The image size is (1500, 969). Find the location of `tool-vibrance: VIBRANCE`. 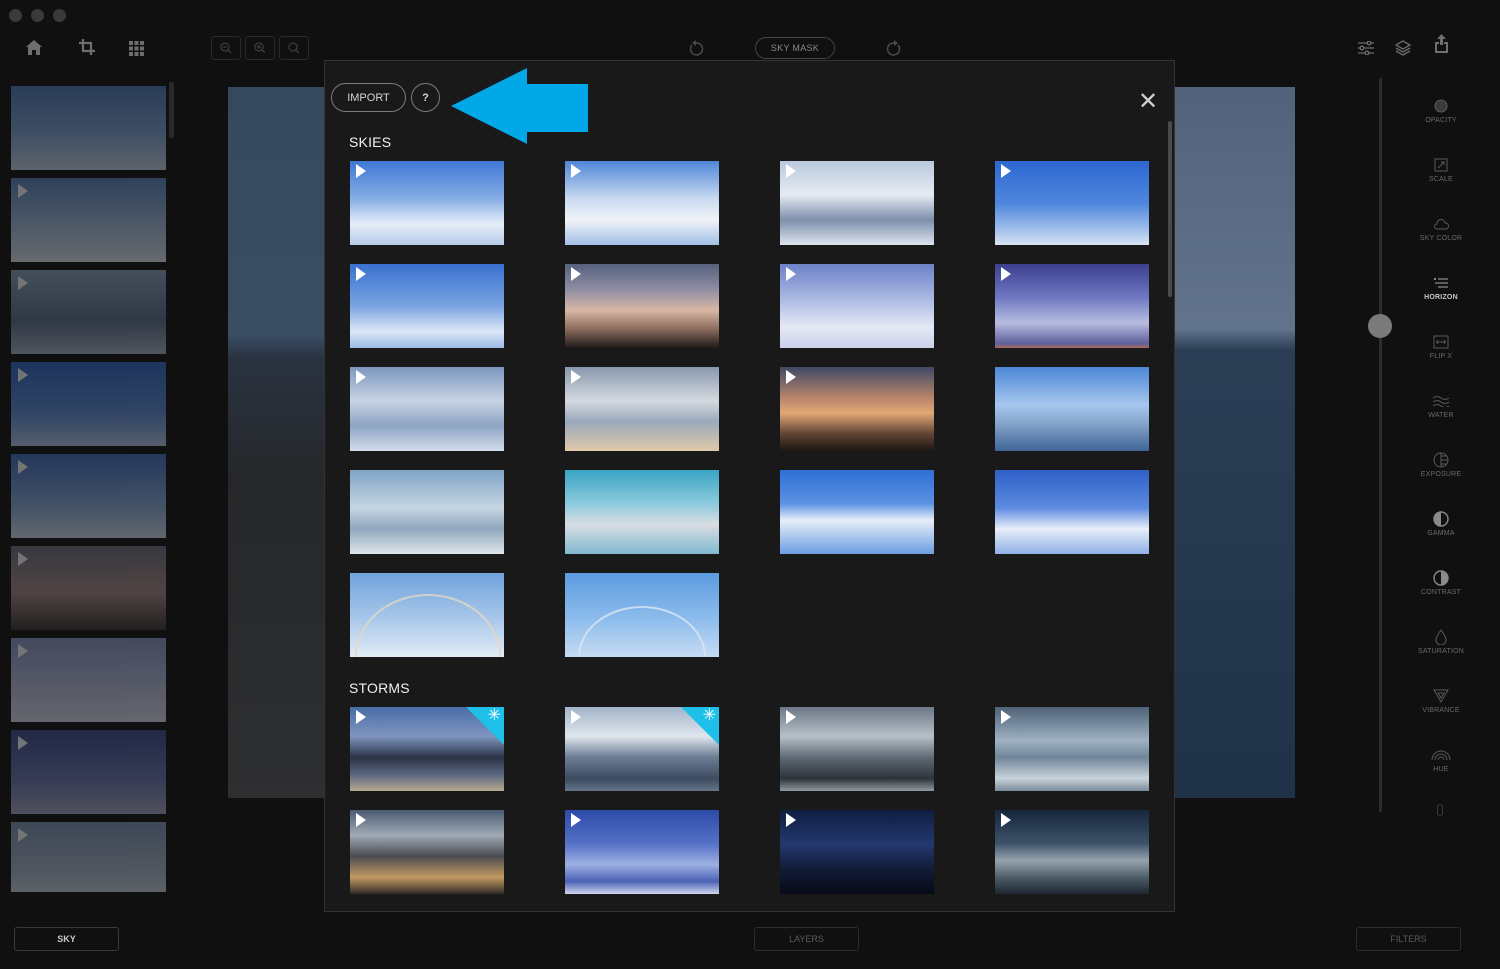

tool-vibrance: VIBRANCE is located at coordinates (1441, 700).